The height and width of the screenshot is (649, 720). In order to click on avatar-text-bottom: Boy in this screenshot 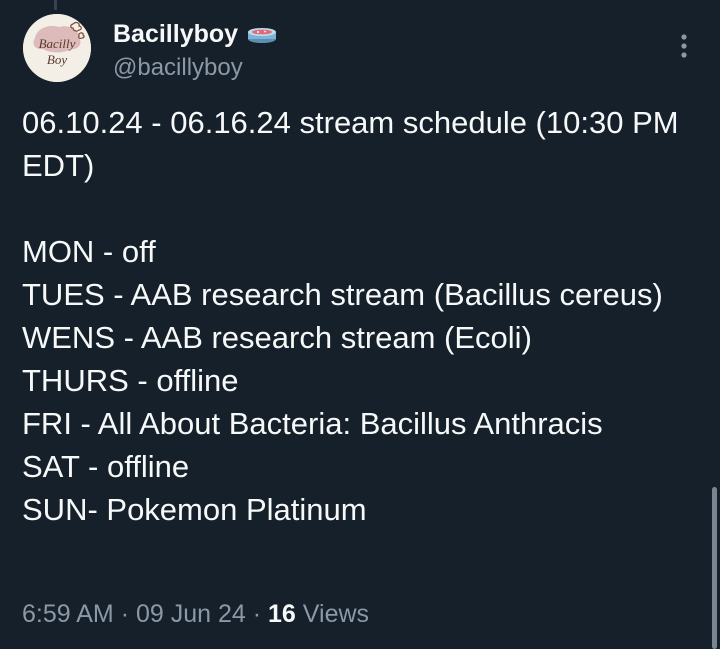, I will do `click(57, 59)`.